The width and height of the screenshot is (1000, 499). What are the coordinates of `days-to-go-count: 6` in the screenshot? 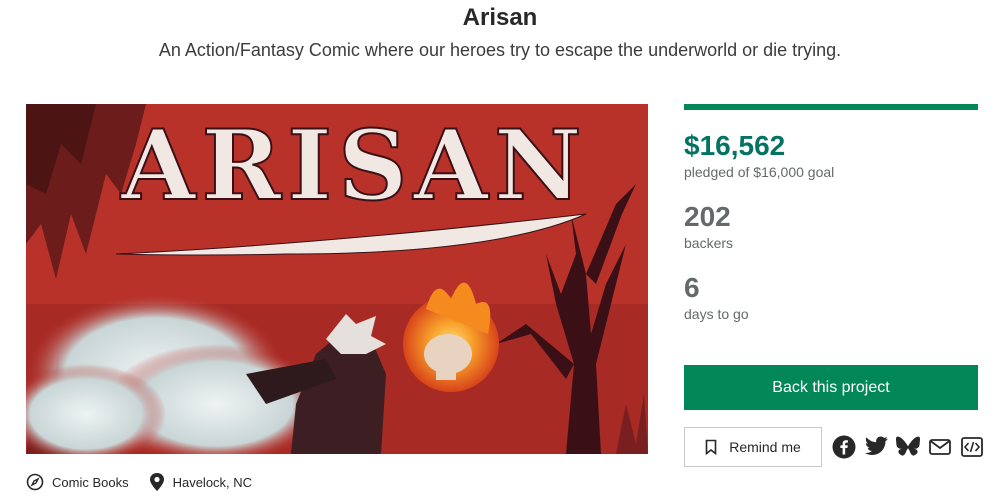 It's located at (692, 287).